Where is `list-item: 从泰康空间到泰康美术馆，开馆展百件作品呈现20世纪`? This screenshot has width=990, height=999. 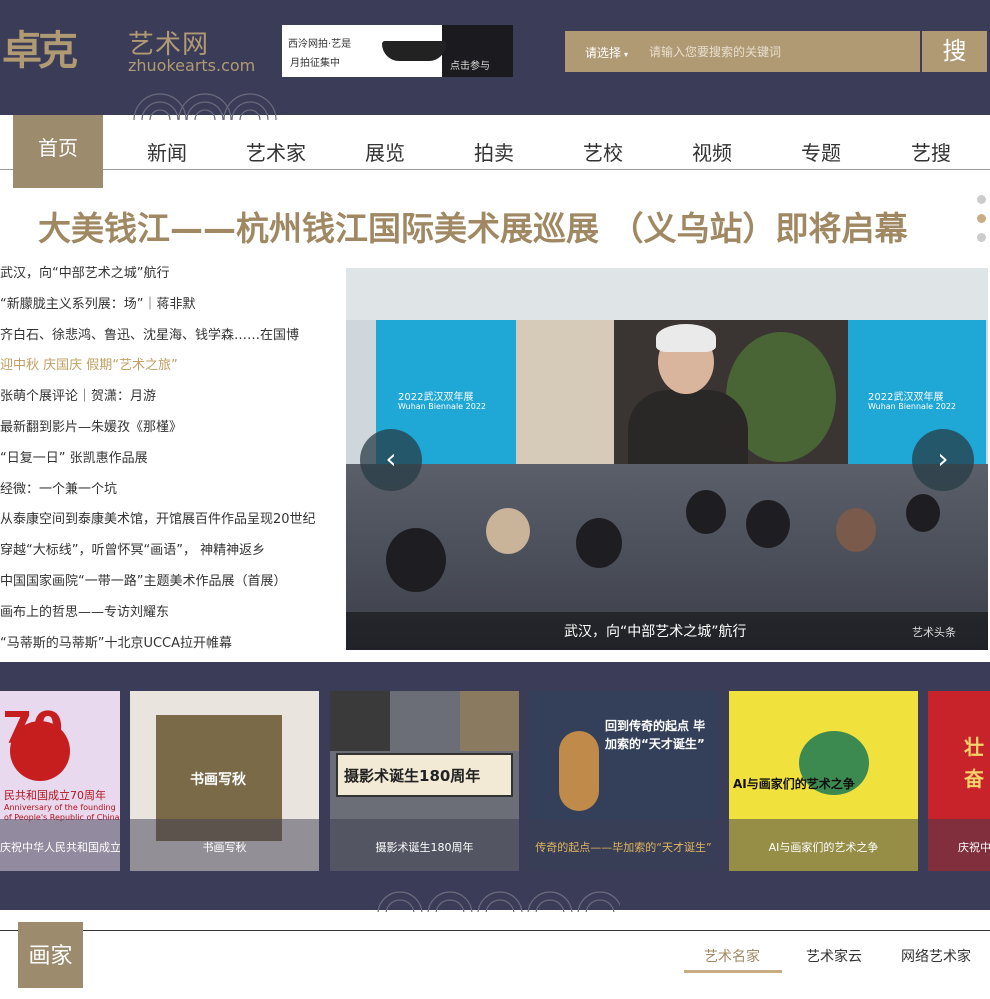 list-item: 从泰康空间到泰康美术馆，开馆展百件作品呈现20世纪 is located at coordinates (165, 525).